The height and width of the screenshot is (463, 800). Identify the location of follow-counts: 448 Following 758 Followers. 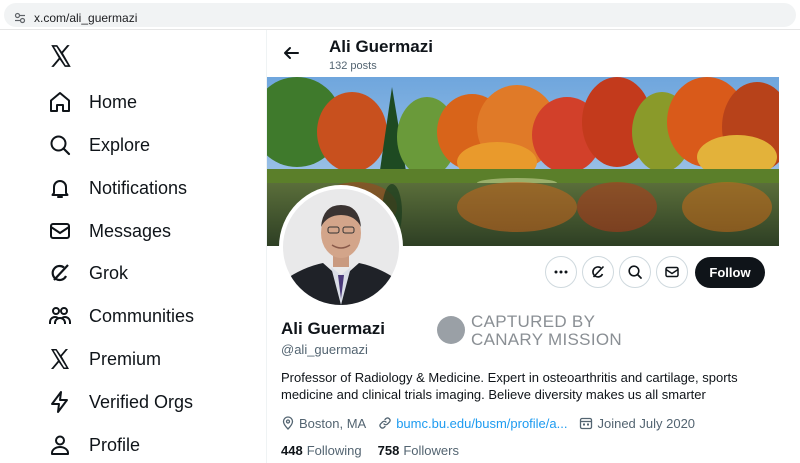
(378, 450).